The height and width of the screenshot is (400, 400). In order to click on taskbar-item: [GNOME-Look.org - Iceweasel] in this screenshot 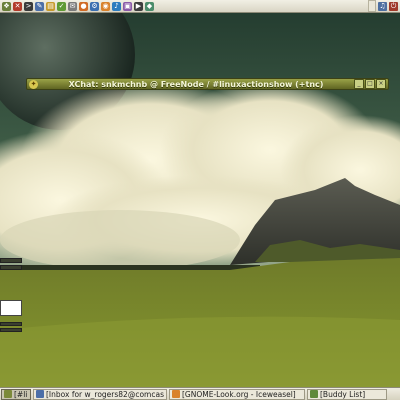, I will do `click(237, 394)`.